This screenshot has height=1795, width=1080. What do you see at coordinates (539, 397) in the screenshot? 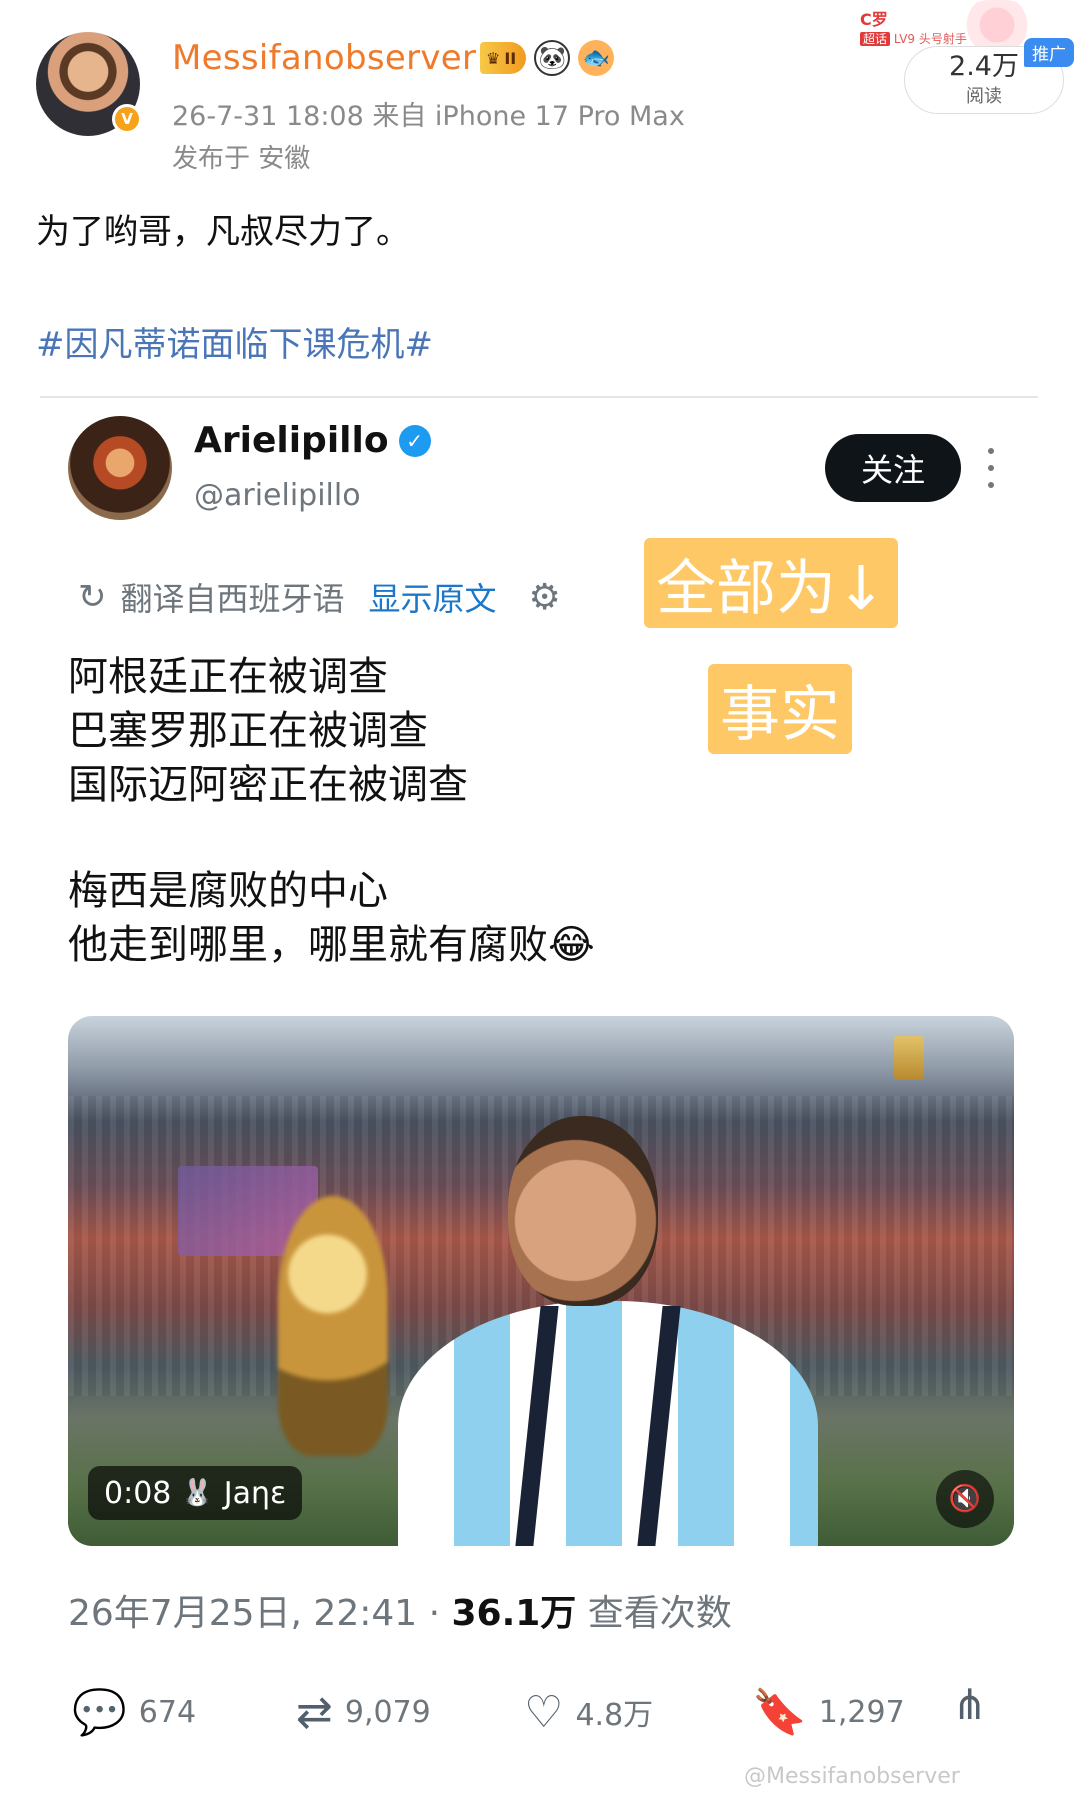
I see `divider` at bounding box center [539, 397].